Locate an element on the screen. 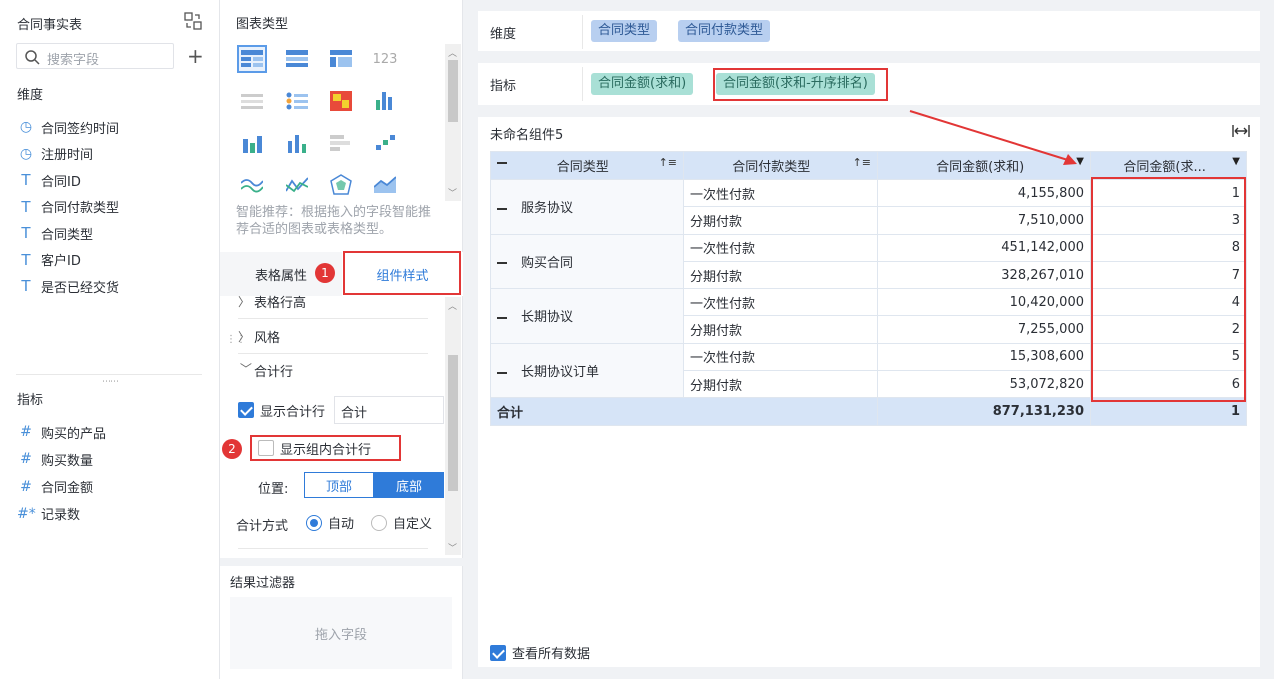  dimension-field-item: T 是否已经交货 is located at coordinates (68, 286).